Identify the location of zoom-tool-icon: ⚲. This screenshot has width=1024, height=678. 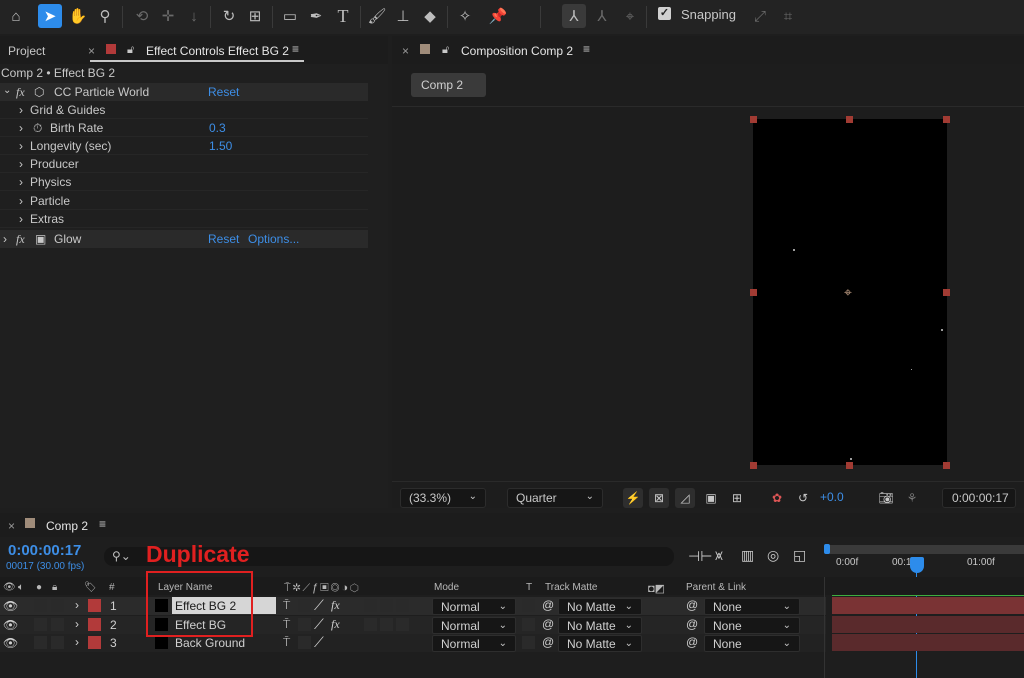
(105, 16).